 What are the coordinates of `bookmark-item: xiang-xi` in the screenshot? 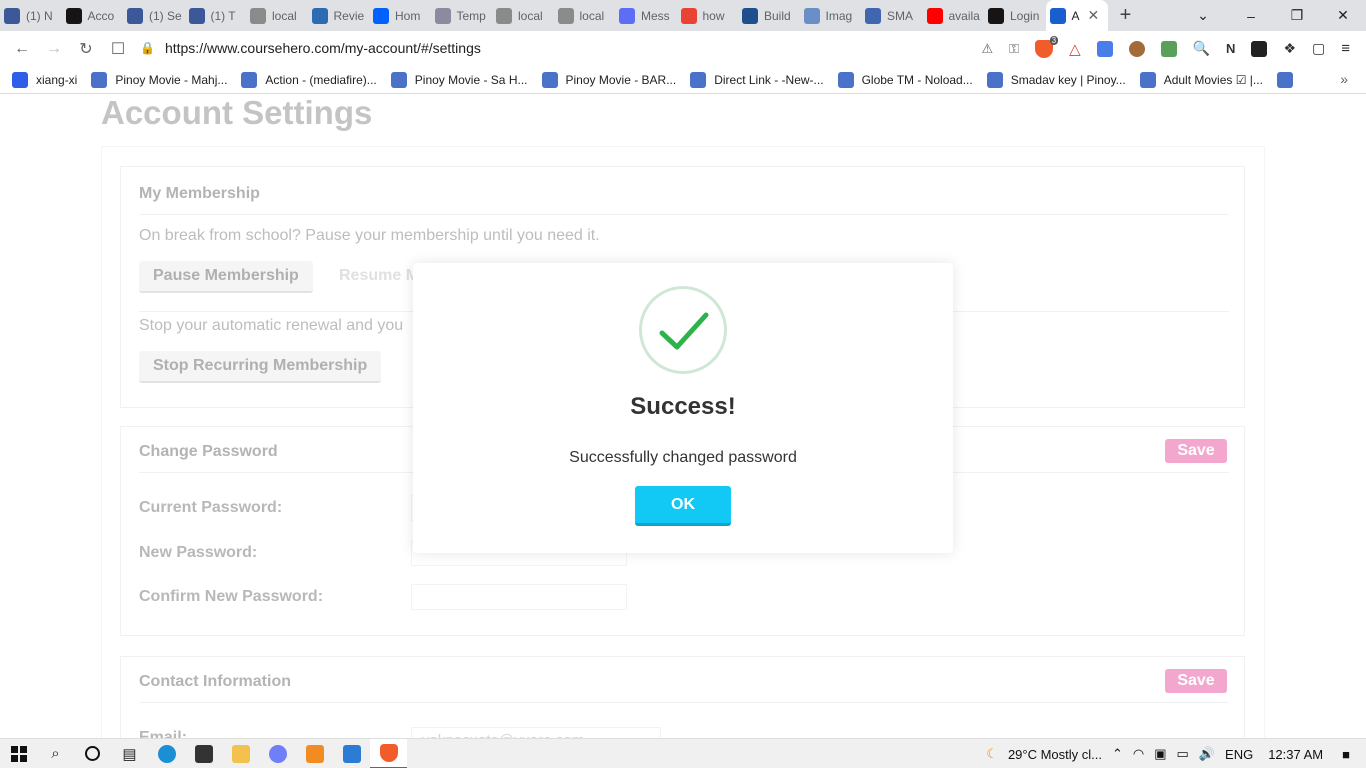 It's located at (44, 79).